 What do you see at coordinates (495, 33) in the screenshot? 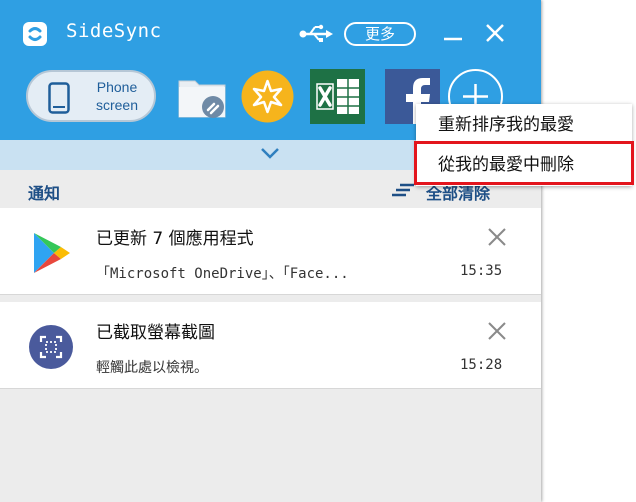
I see `close-icon` at bounding box center [495, 33].